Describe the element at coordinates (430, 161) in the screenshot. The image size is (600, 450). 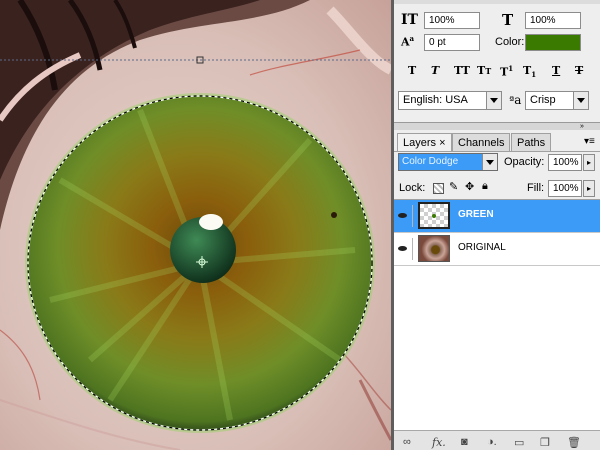
I see `blend-mode-value: Color Dodge` at that location.